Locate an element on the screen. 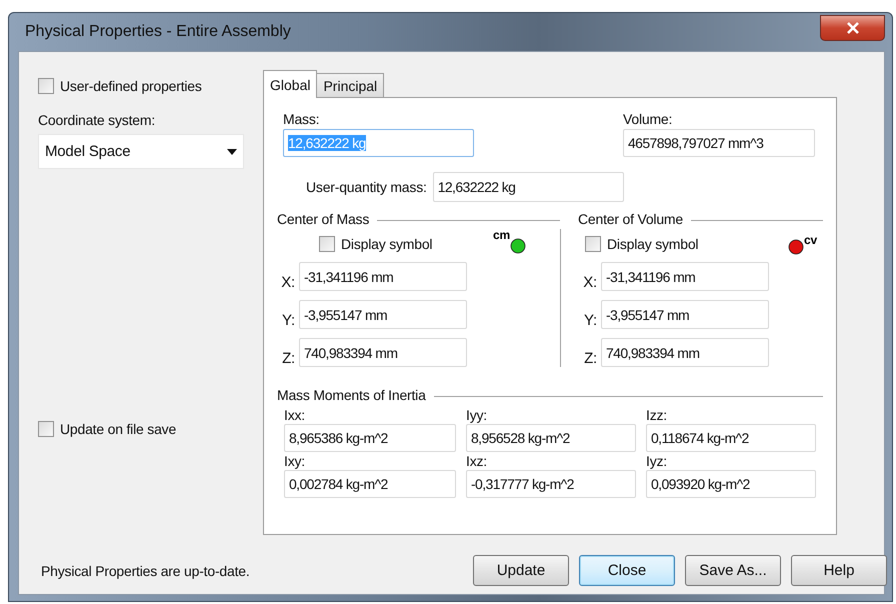 This screenshot has width=896, height=604. field-label: Ixz: is located at coordinates (477, 461).